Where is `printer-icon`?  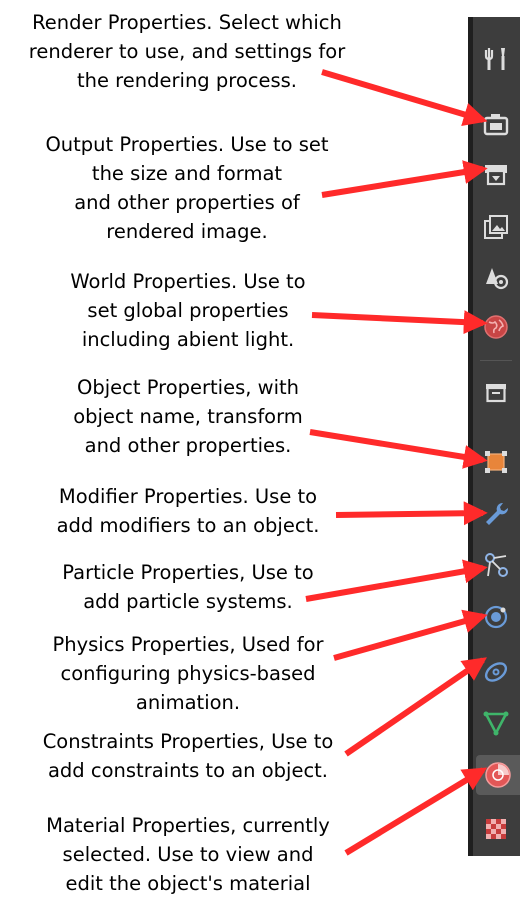 printer-icon is located at coordinates (496, 175).